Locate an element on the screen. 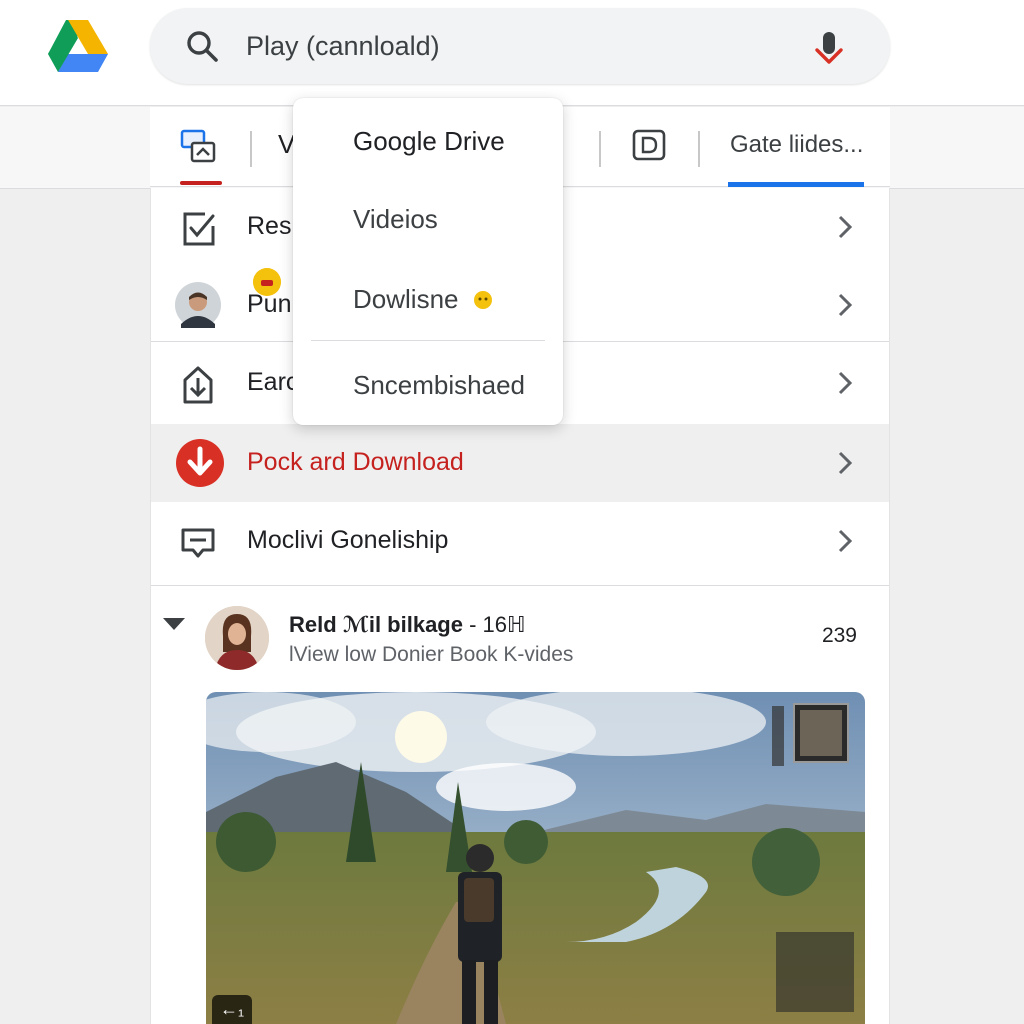 This screenshot has width=1024, height=1024. list-item-pock-ard-download: Pock ard Download is located at coordinates (520, 463).